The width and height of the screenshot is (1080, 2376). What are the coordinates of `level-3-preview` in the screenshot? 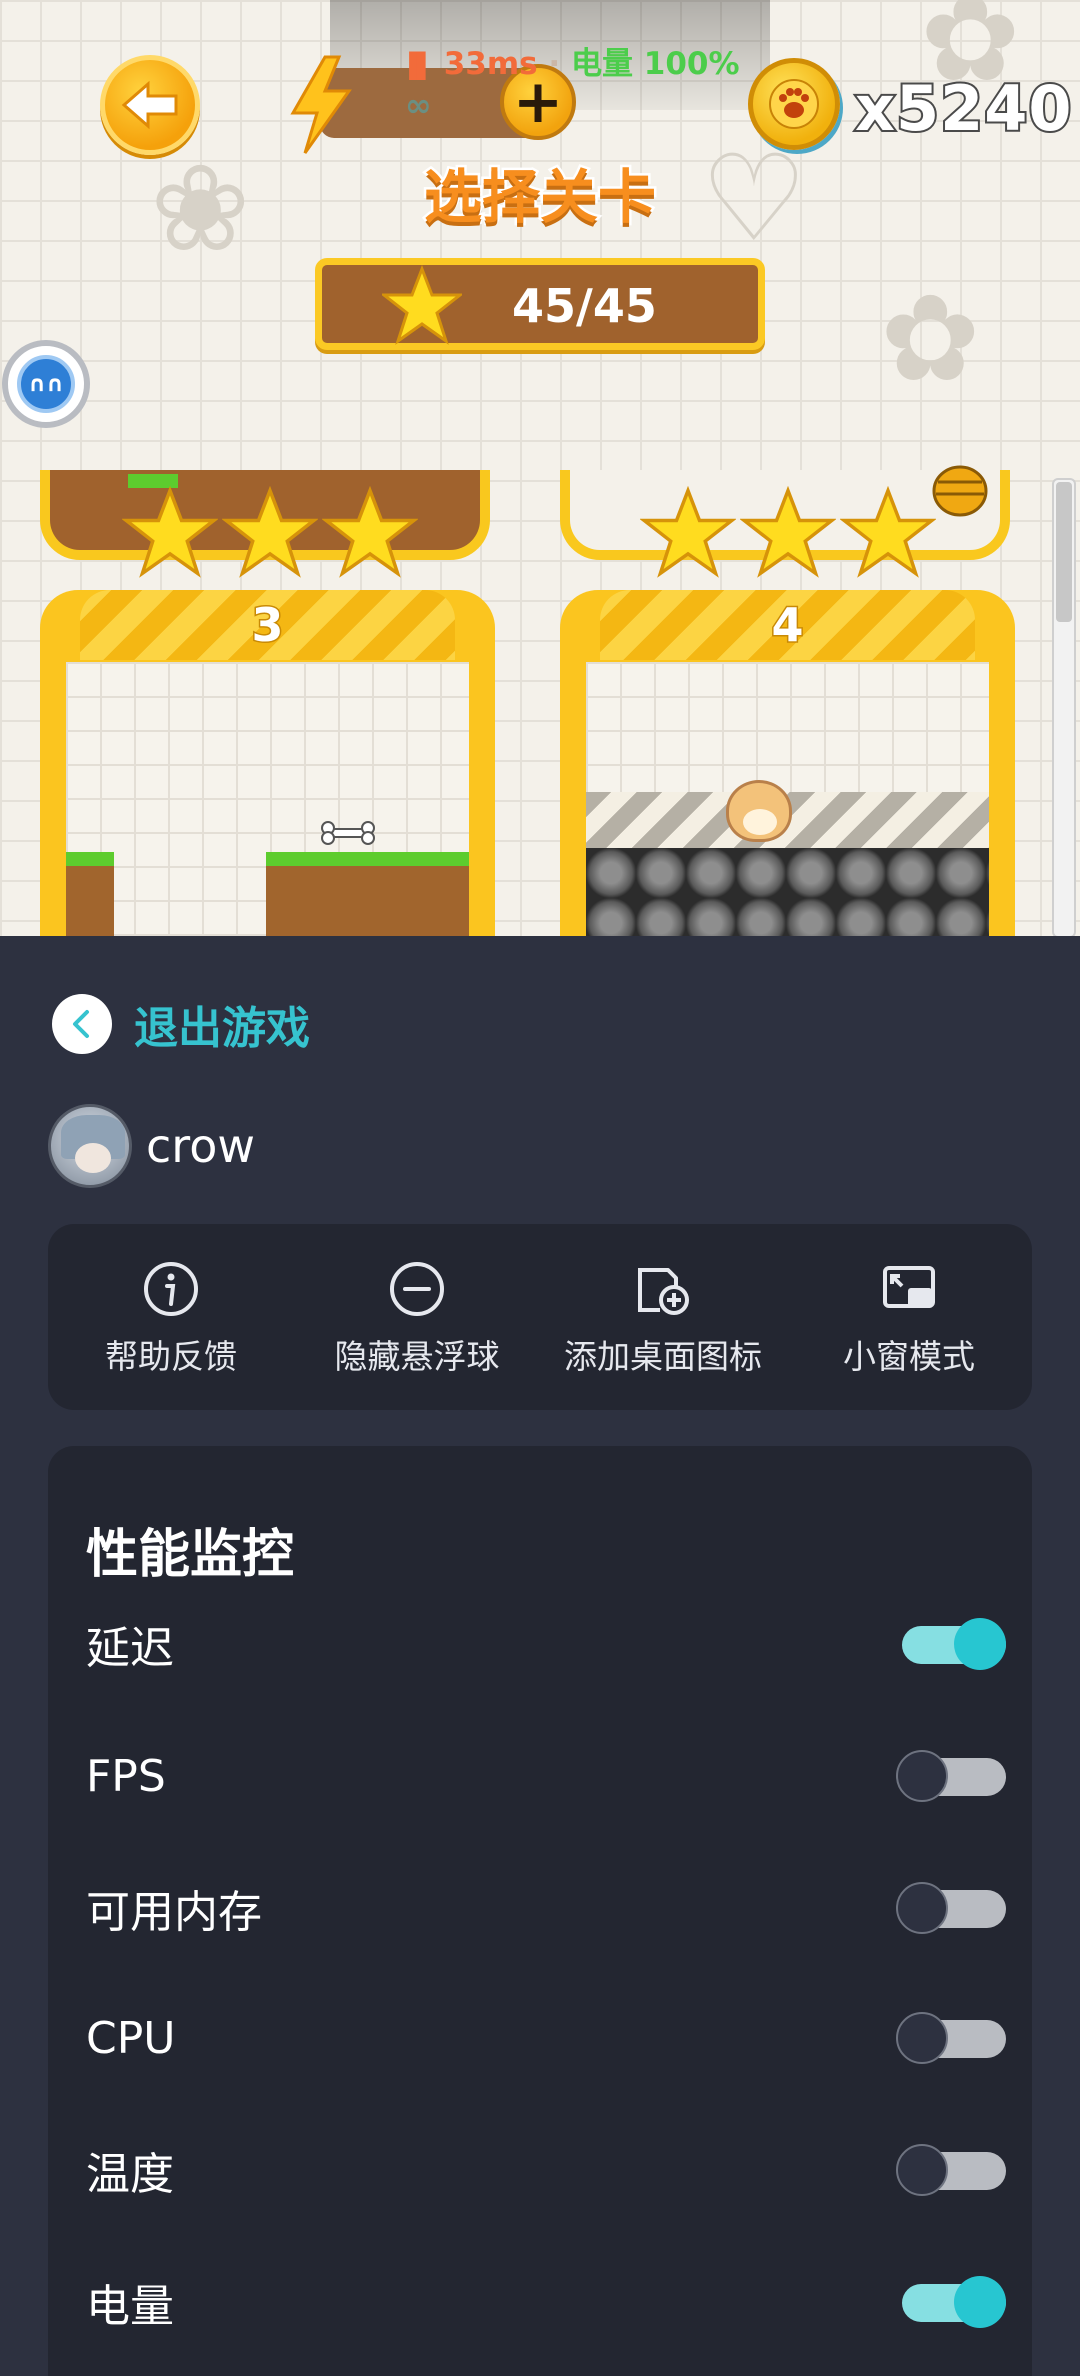 It's located at (267, 799).